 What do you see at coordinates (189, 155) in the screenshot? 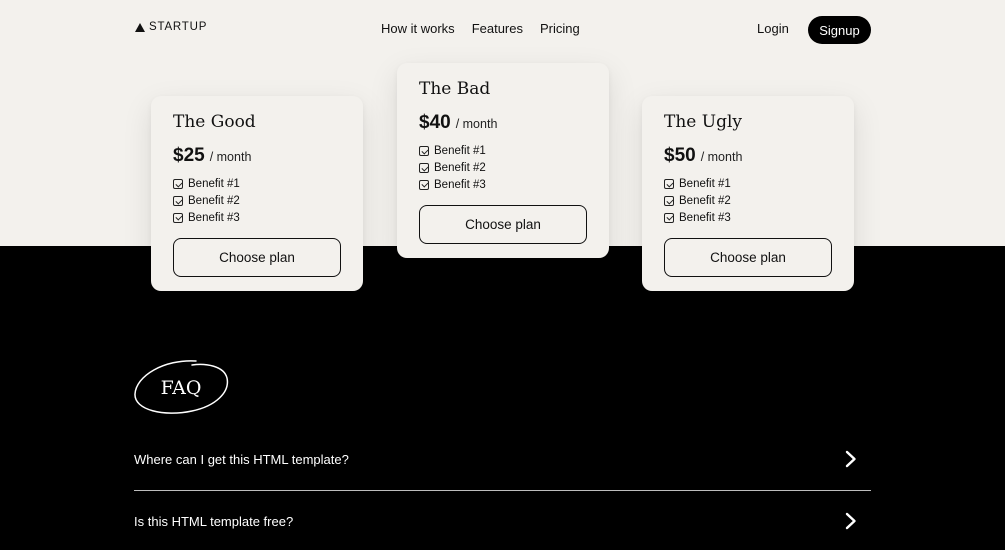
I see `plan-price: $25` at bounding box center [189, 155].